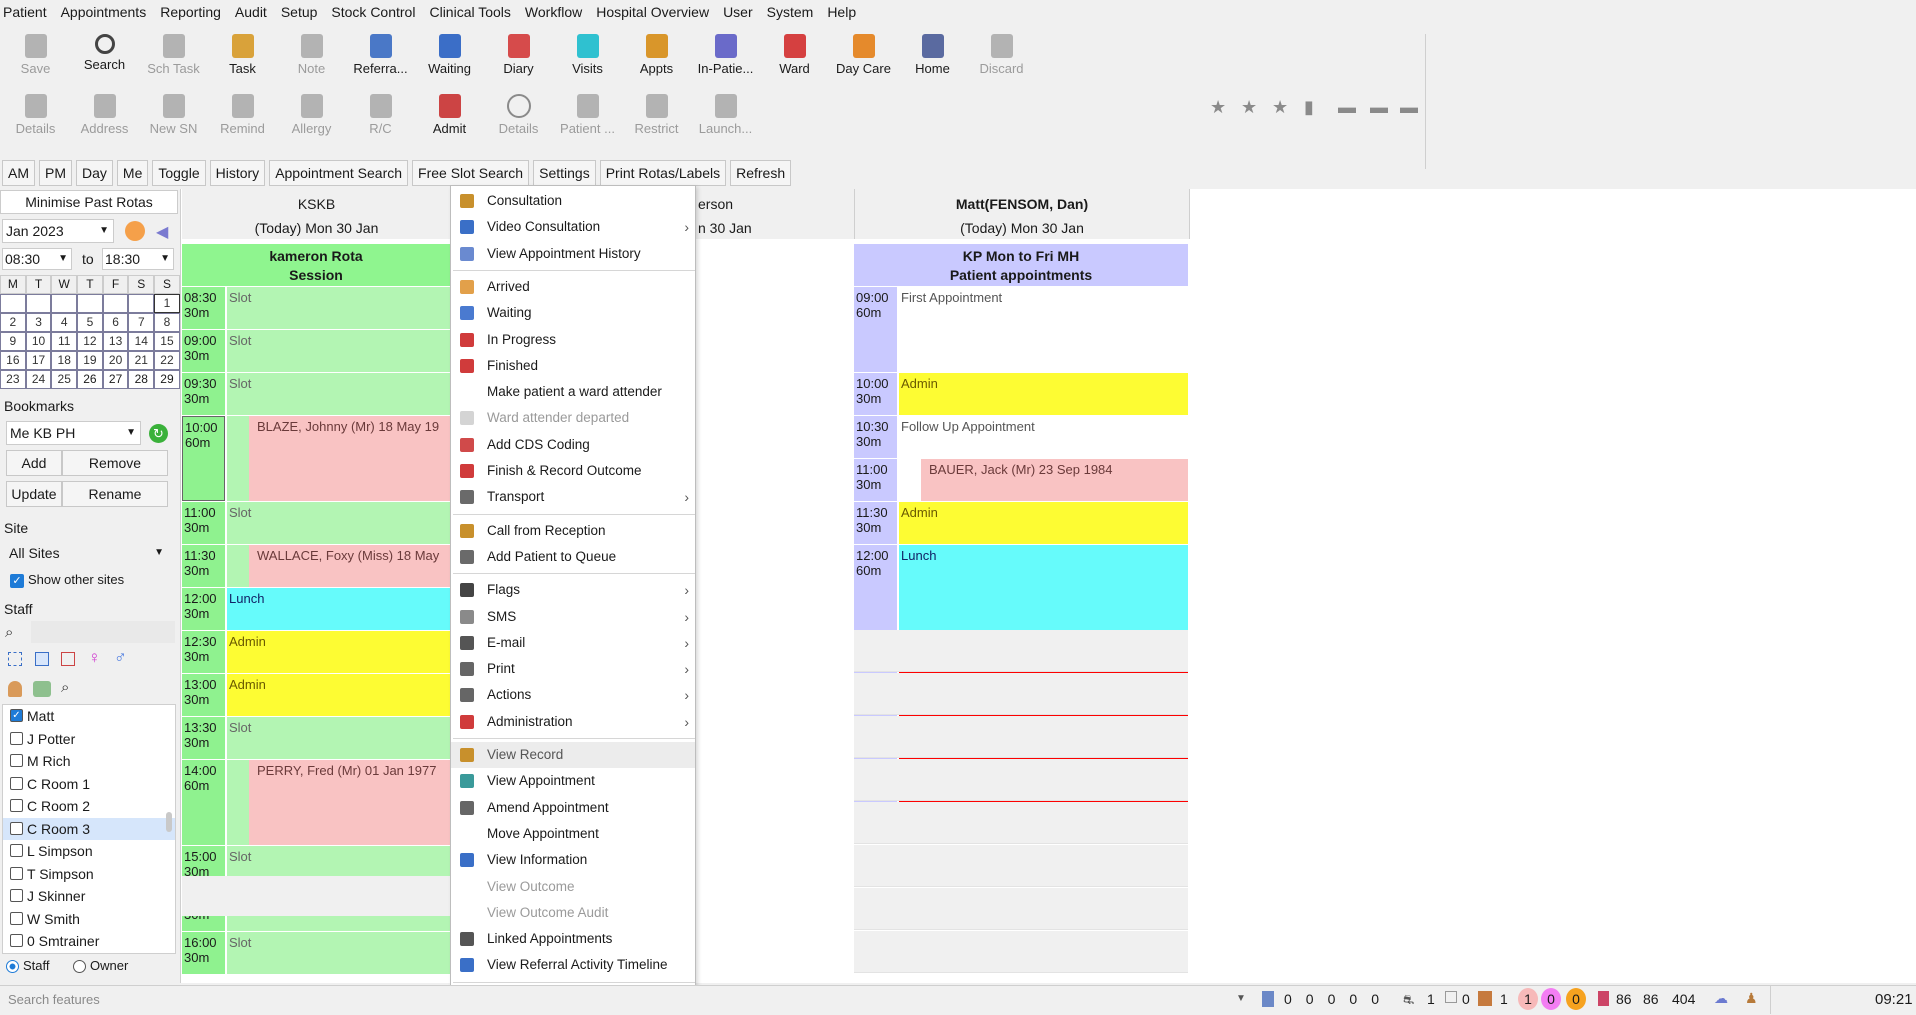 The width and height of the screenshot is (1916, 1015). I want to click on view-button-history: History, so click(237, 173).